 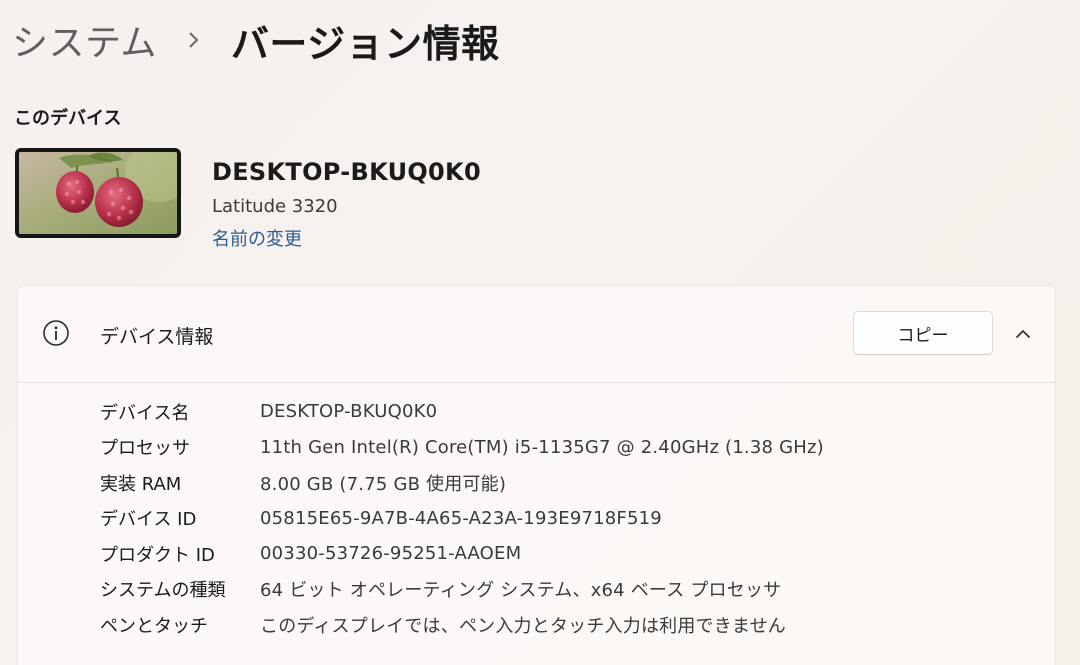 I want to click on spec-row-ram: 実装 RAM 8.00 GB (7.75 GB 使用可能), so click(x=462, y=483).